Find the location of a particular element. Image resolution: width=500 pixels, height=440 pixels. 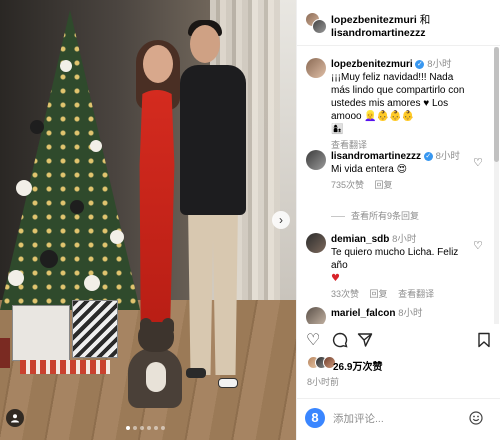

action-bar: ♡ is located at coordinates (398, 342).